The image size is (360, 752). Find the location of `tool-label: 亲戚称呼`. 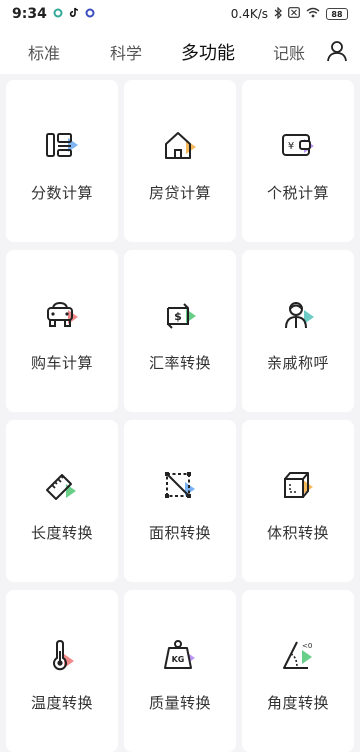

tool-label: 亲戚称呼 is located at coordinates (297, 363).